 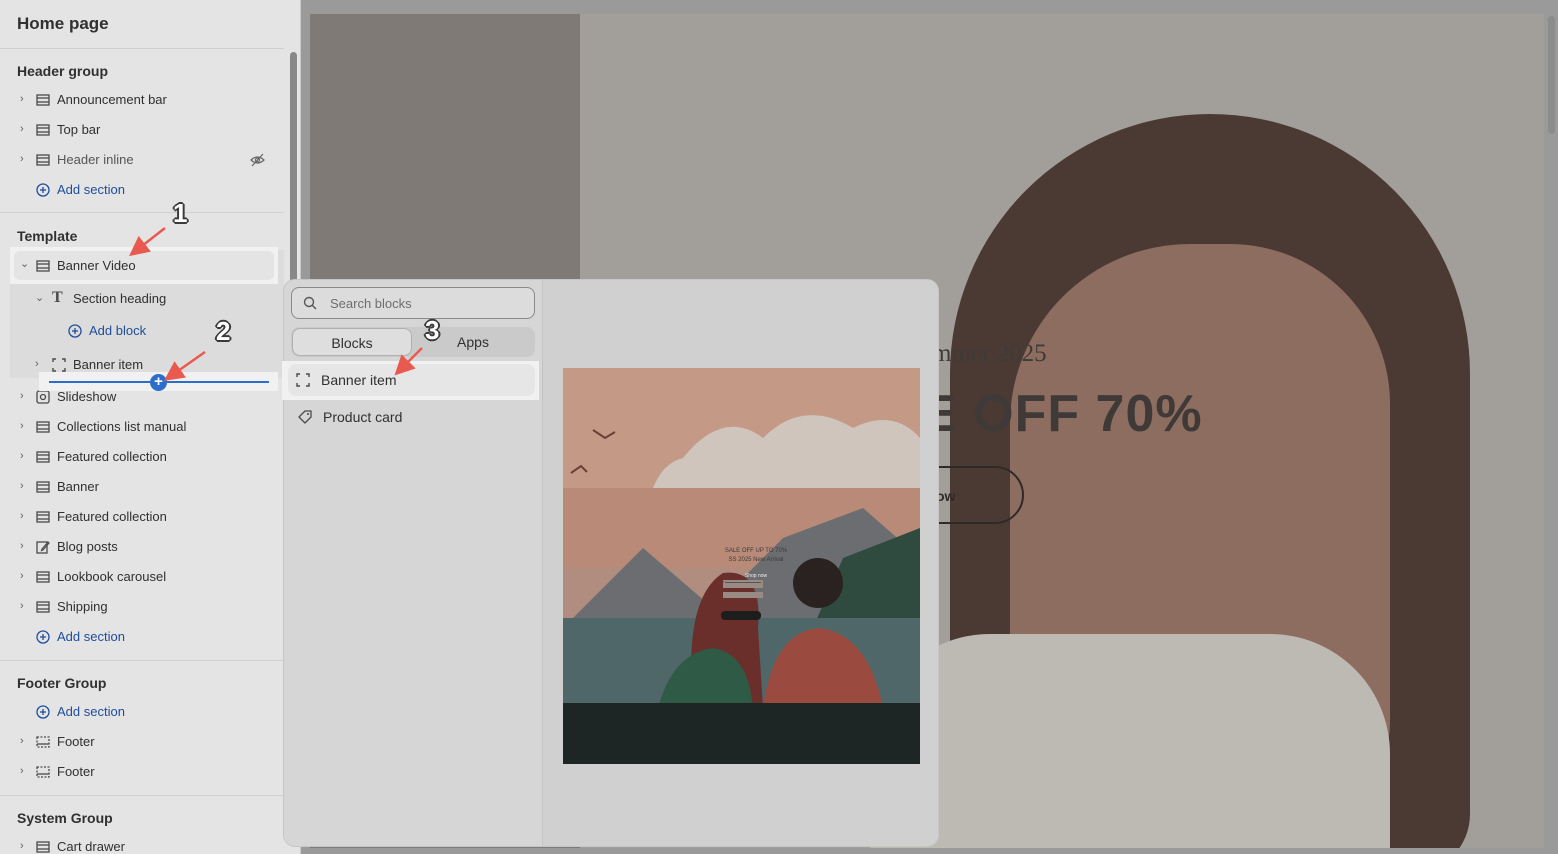 What do you see at coordinates (371, 303) in the screenshot?
I see `search-placeholder: Search blocks` at bounding box center [371, 303].